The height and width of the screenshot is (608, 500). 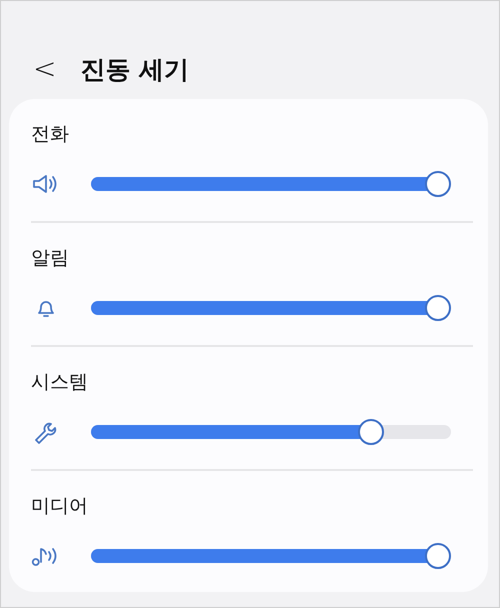 I want to click on channel-label: 시스템, so click(x=60, y=382).